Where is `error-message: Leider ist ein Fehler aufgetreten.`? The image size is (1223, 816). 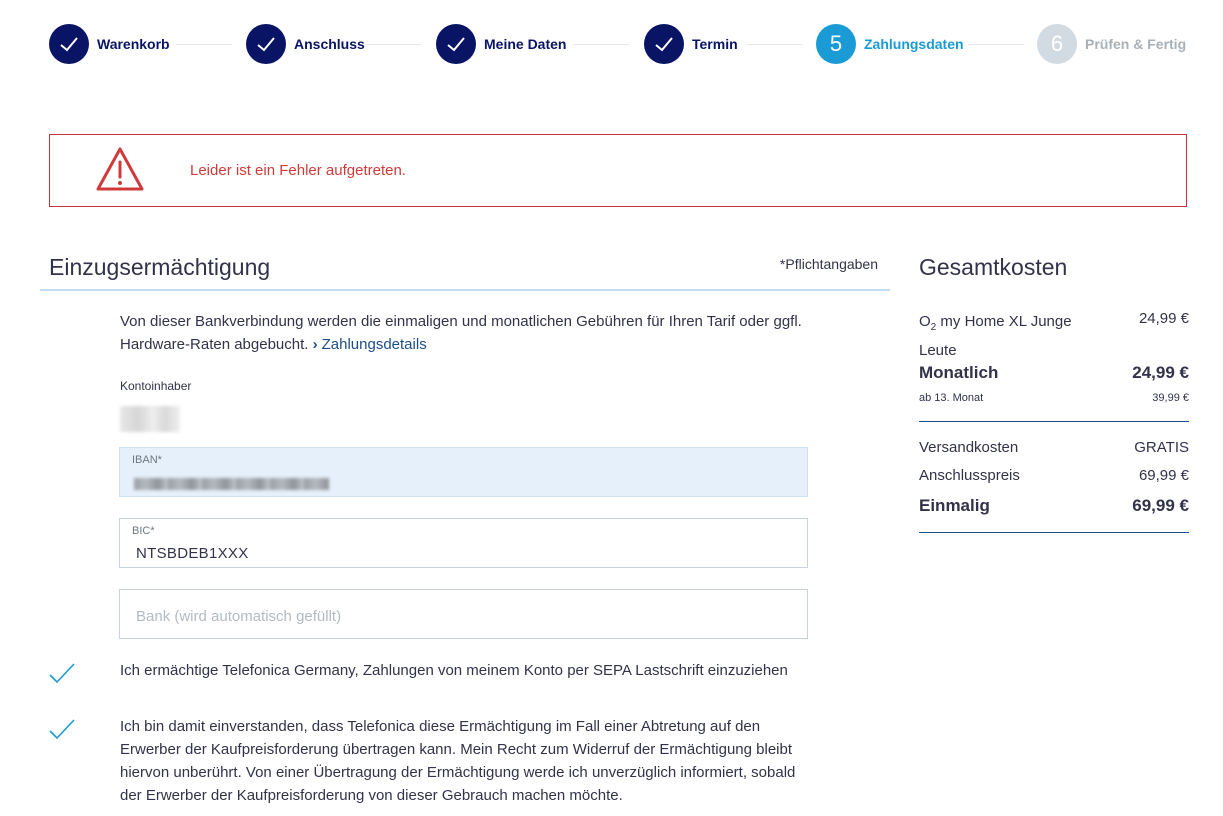
error-message: Leider ist ein Fehler aufgetreten. is located at coordinates (298, 170).